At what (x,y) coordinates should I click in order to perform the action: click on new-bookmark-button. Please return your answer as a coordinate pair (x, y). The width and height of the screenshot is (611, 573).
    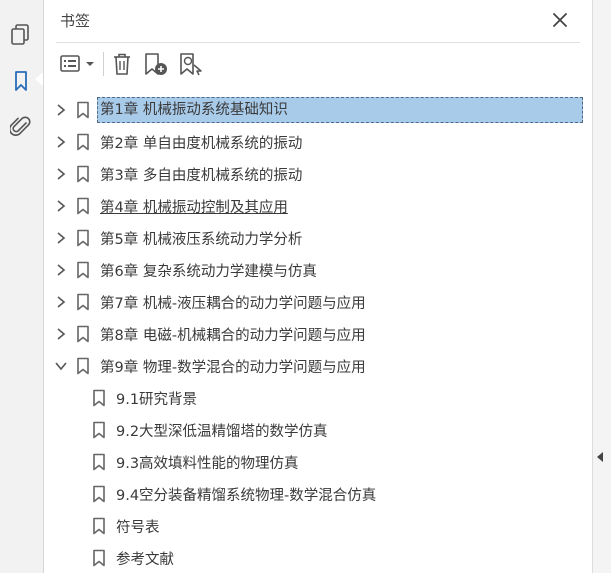
    Looking at the image, I should click on (156, 64).